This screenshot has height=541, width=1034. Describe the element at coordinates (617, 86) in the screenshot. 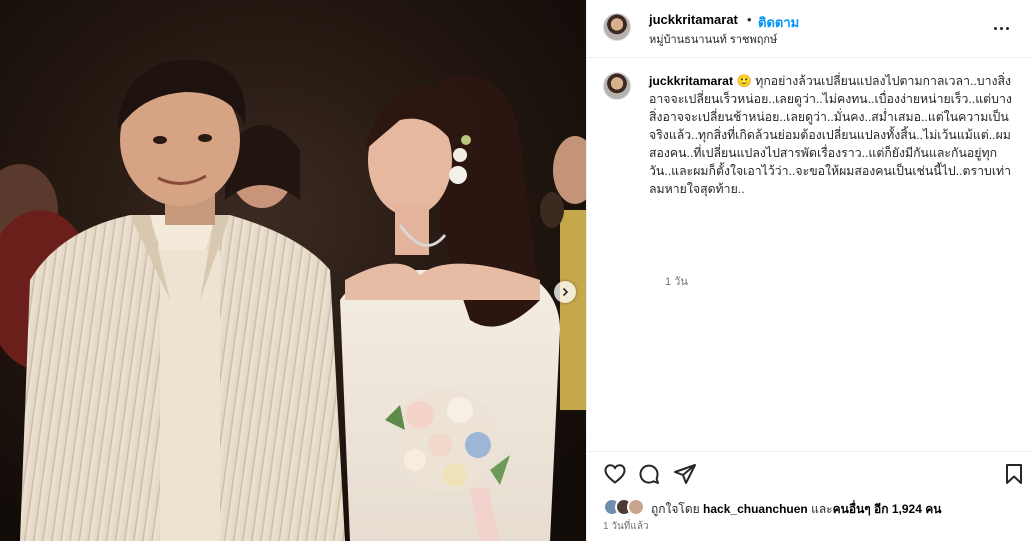

I see `caption-avatar` at that location.